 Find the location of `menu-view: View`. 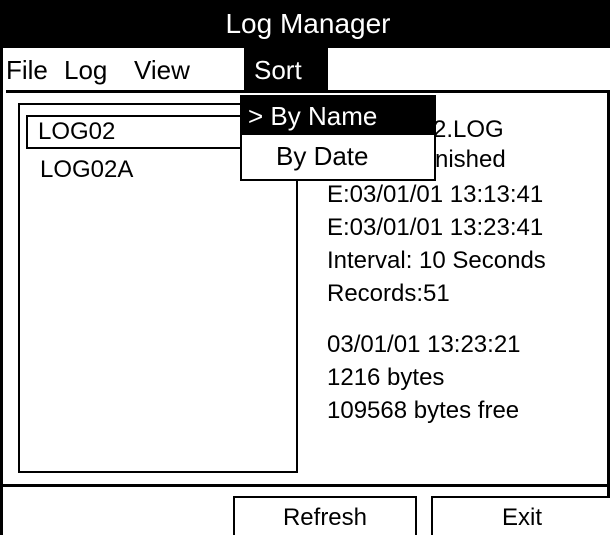

menu-view: View is located at coordinates (169, 69).